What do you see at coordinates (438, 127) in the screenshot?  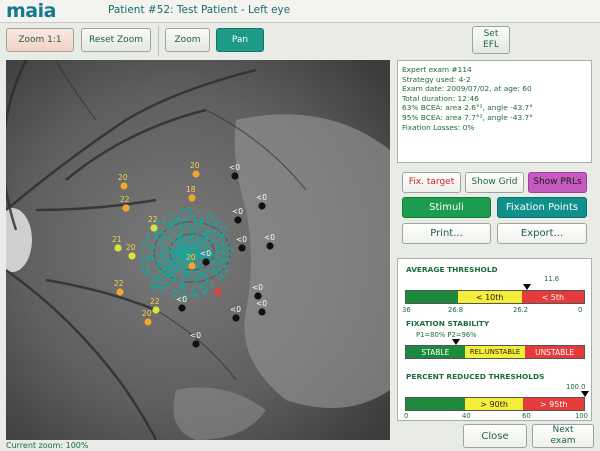 I see `fixation-losses: Fixation Losses: 0%` at bounding box center [438, 127].